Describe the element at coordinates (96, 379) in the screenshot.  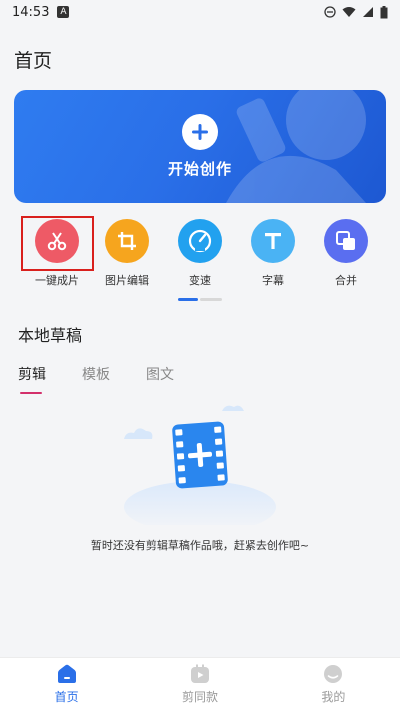
I see `tab-template: 模板` at that location.